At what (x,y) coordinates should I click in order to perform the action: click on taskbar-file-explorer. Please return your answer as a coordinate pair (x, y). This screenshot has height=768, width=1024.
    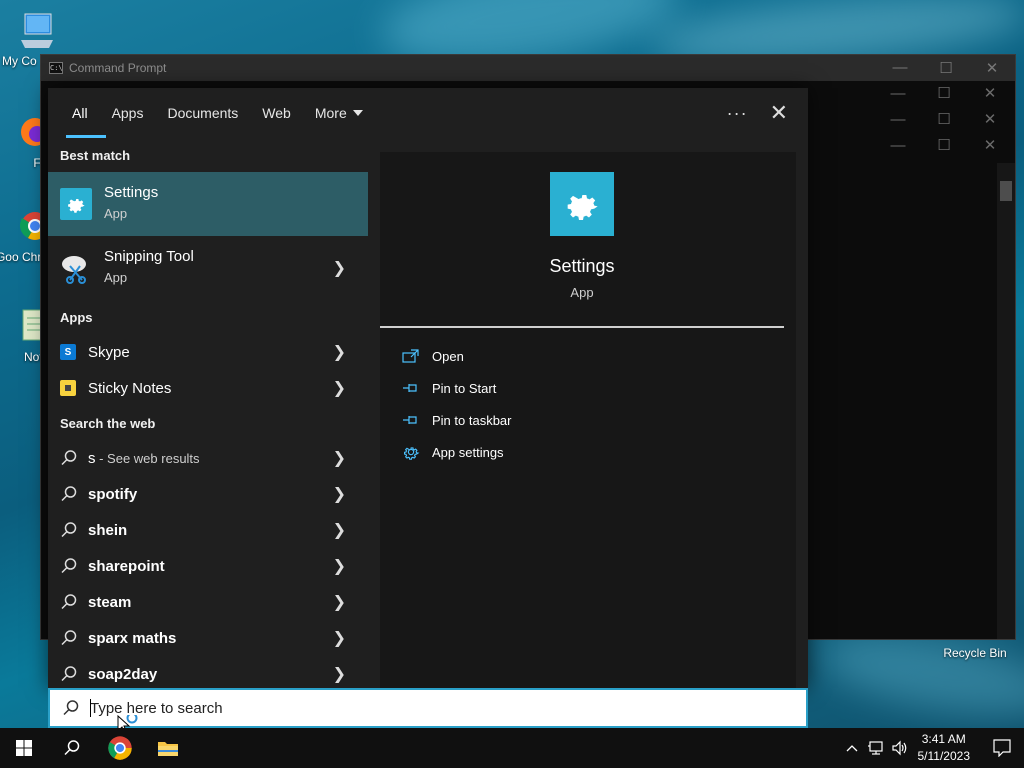
    Looking at the image, I should click on (168, 748).